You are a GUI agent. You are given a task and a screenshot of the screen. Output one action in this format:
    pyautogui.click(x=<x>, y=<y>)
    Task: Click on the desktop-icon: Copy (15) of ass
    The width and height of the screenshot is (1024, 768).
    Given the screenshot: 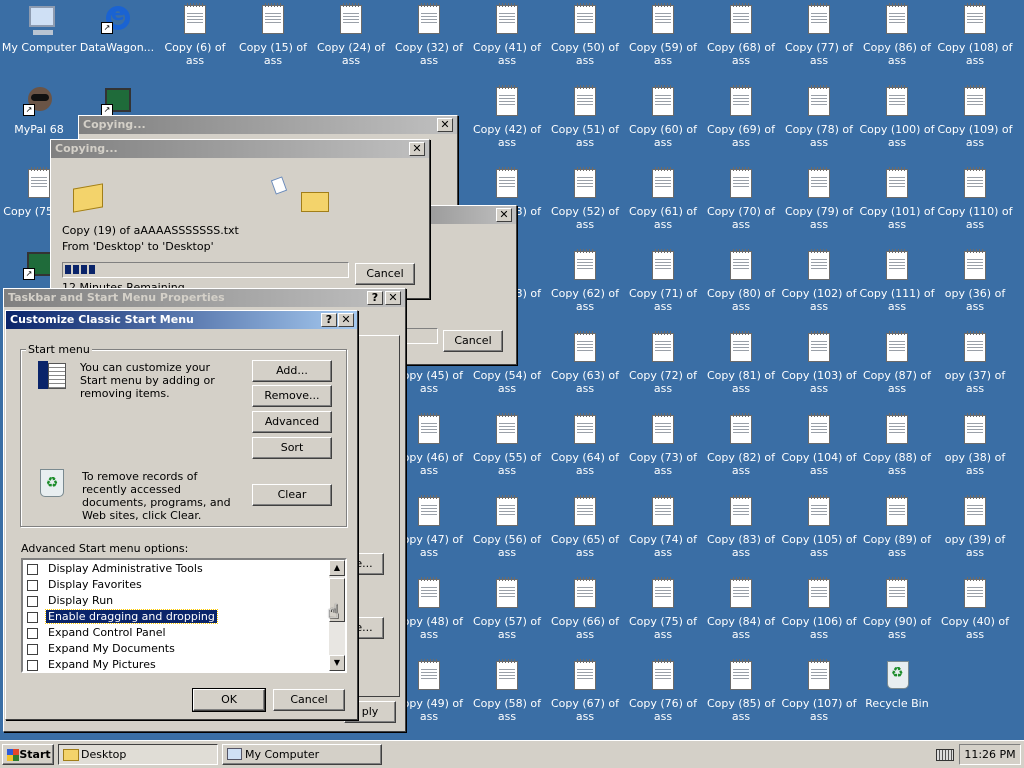 What is the action you would take?
    pyautogui.click(x=273, y=42)
    